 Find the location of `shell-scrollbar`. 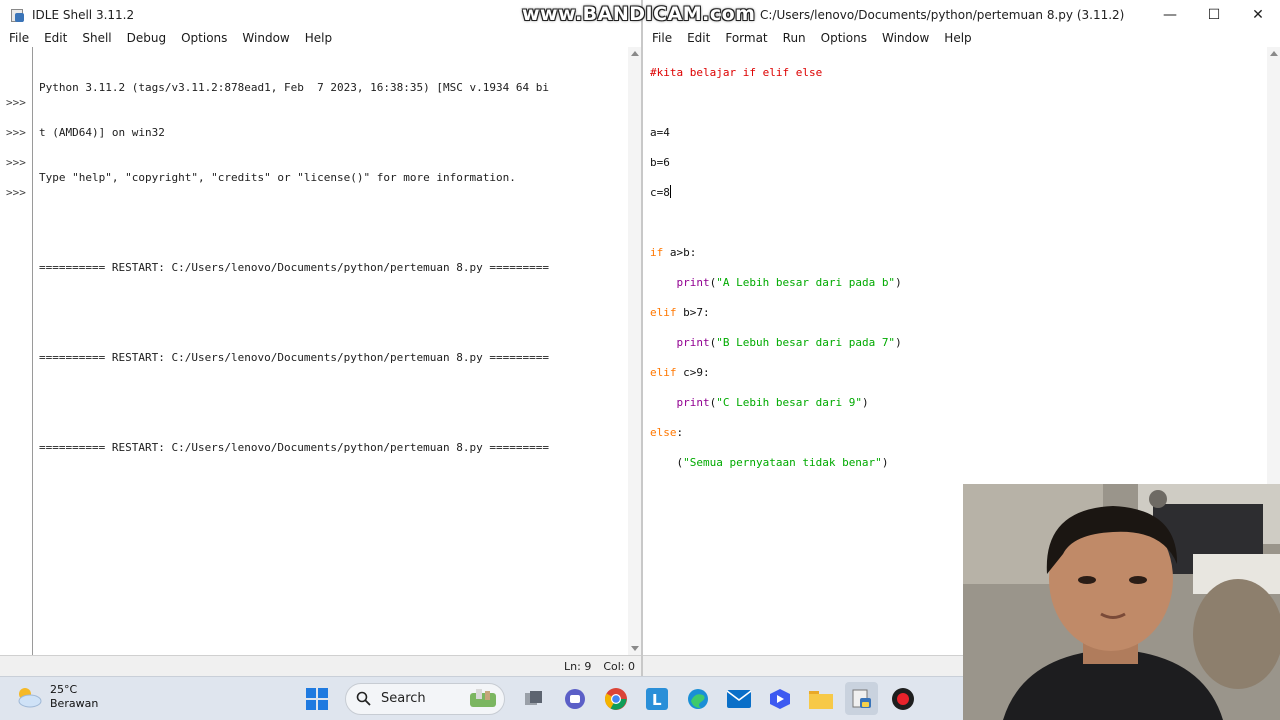

shell-scrollbar is located at coordinates (634, 351).